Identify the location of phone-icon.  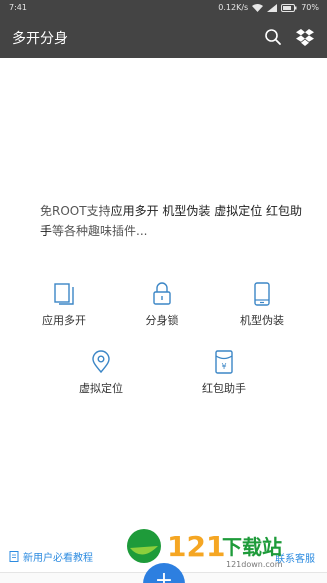
(262, 294).